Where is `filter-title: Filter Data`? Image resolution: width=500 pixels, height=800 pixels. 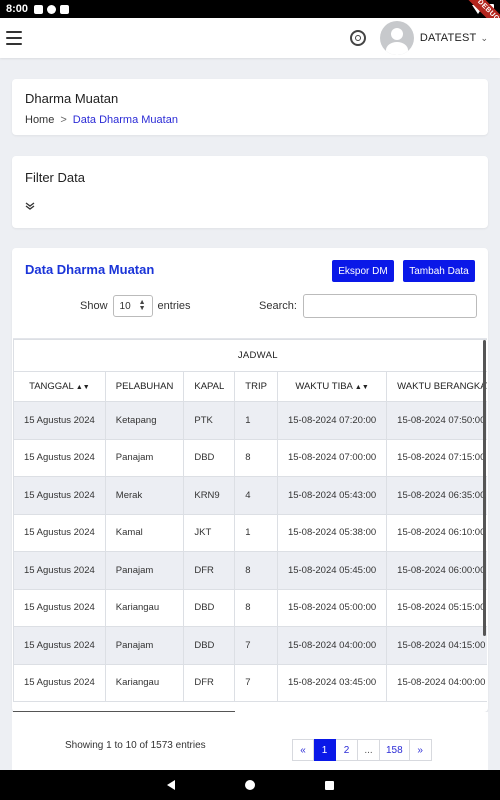 filter-title: Filter Data is located at coordinates (55, 177).